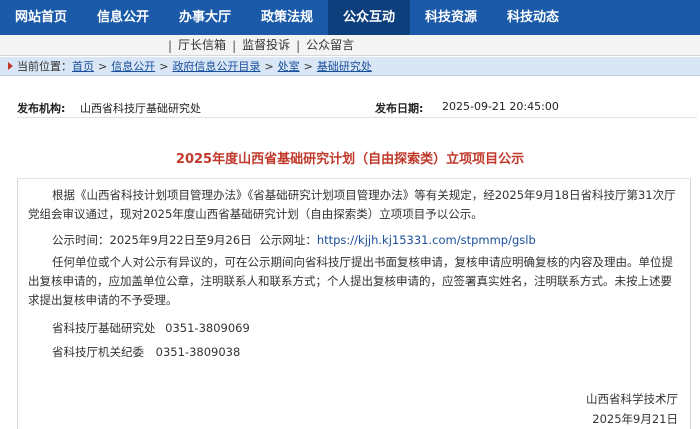 This screenshot has width=700, height=429. I want to click on nav-item-tech-resources: 科技资源, so click(451, 17).